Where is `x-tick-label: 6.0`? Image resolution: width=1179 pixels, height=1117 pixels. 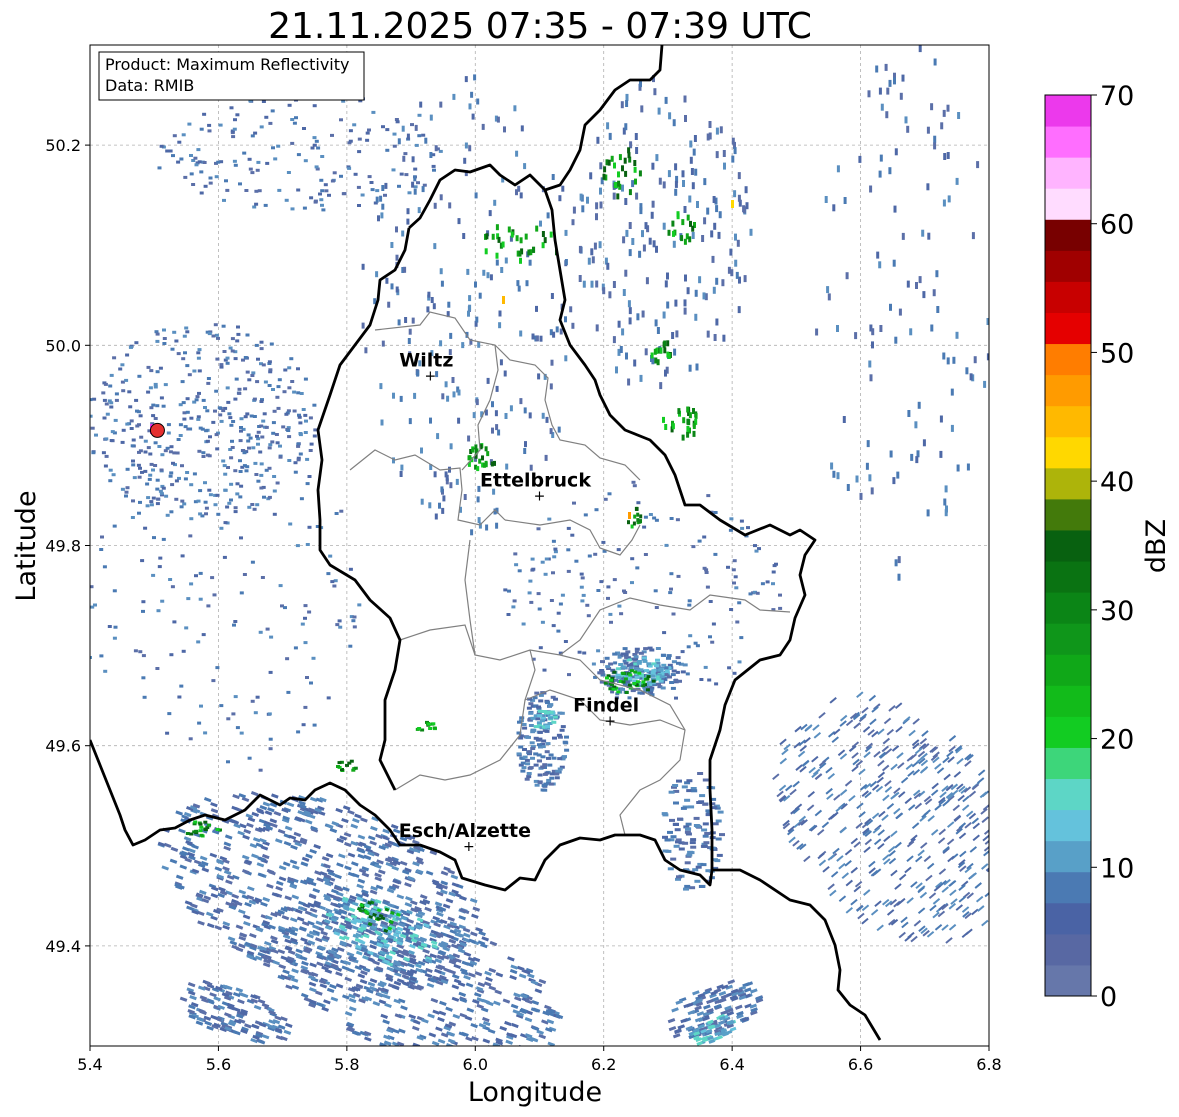 x-tick-label: 6.0 is located at coordinates (475, 1064).